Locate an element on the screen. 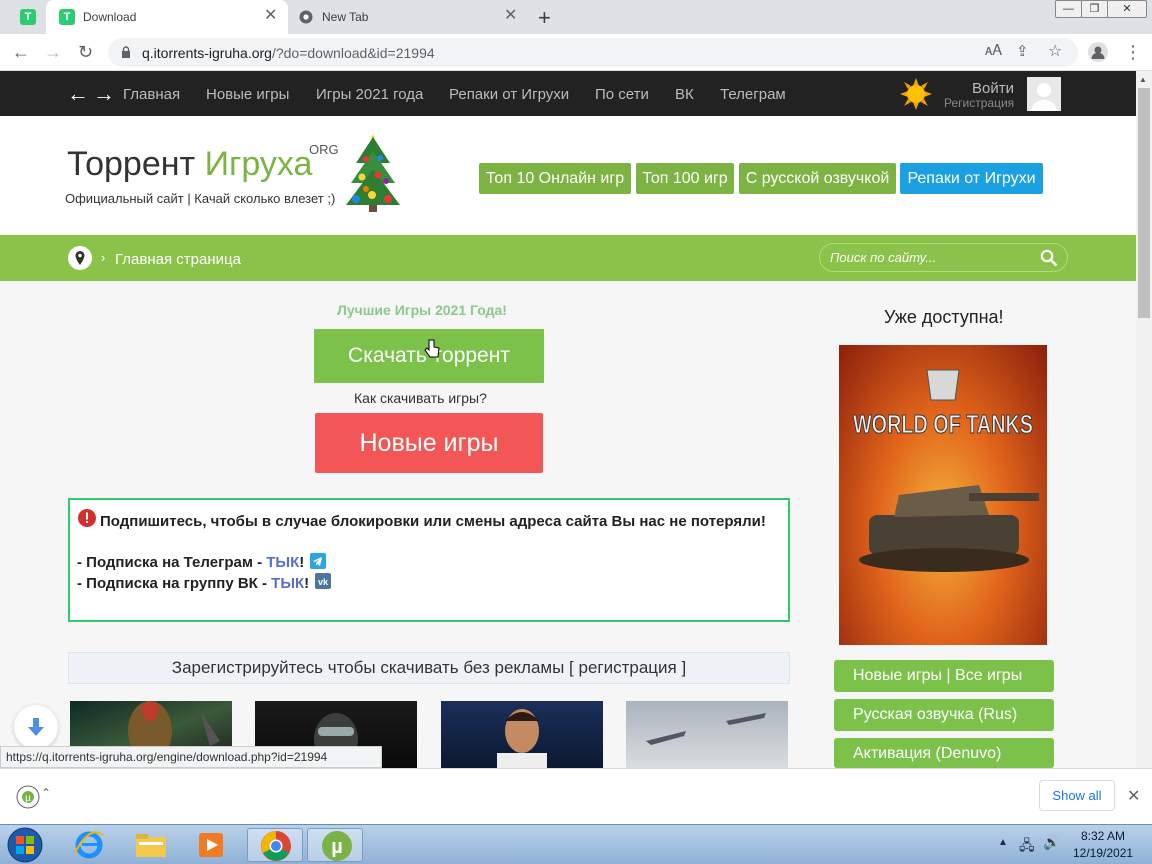 The width and height of the screenshot is (1152, 864). down-arrow-icon is located at coordinates (36, 727).